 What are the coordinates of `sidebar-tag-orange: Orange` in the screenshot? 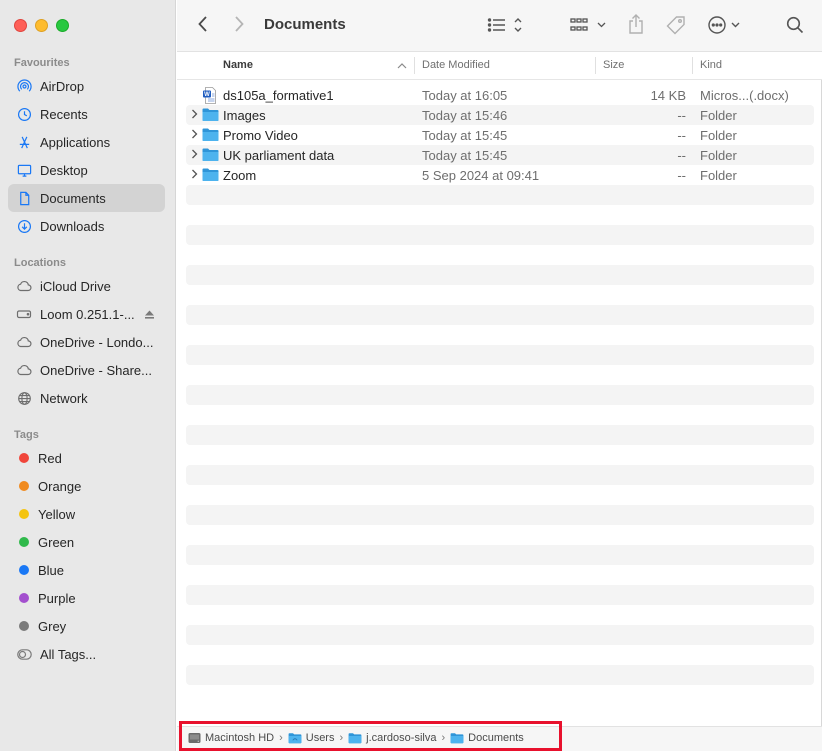 It's located at (86, 486).